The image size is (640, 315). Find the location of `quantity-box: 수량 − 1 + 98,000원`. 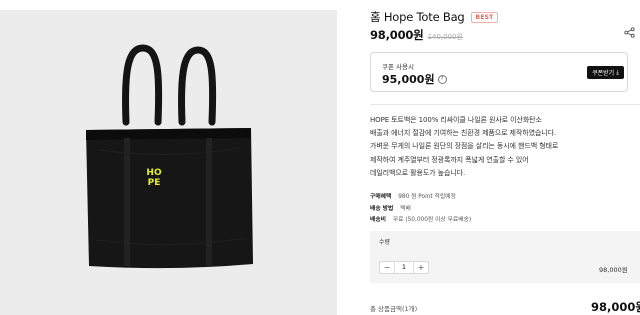

quantity-box: 수량 − 1 + 98,000원 is located at coordinates (505, 257).